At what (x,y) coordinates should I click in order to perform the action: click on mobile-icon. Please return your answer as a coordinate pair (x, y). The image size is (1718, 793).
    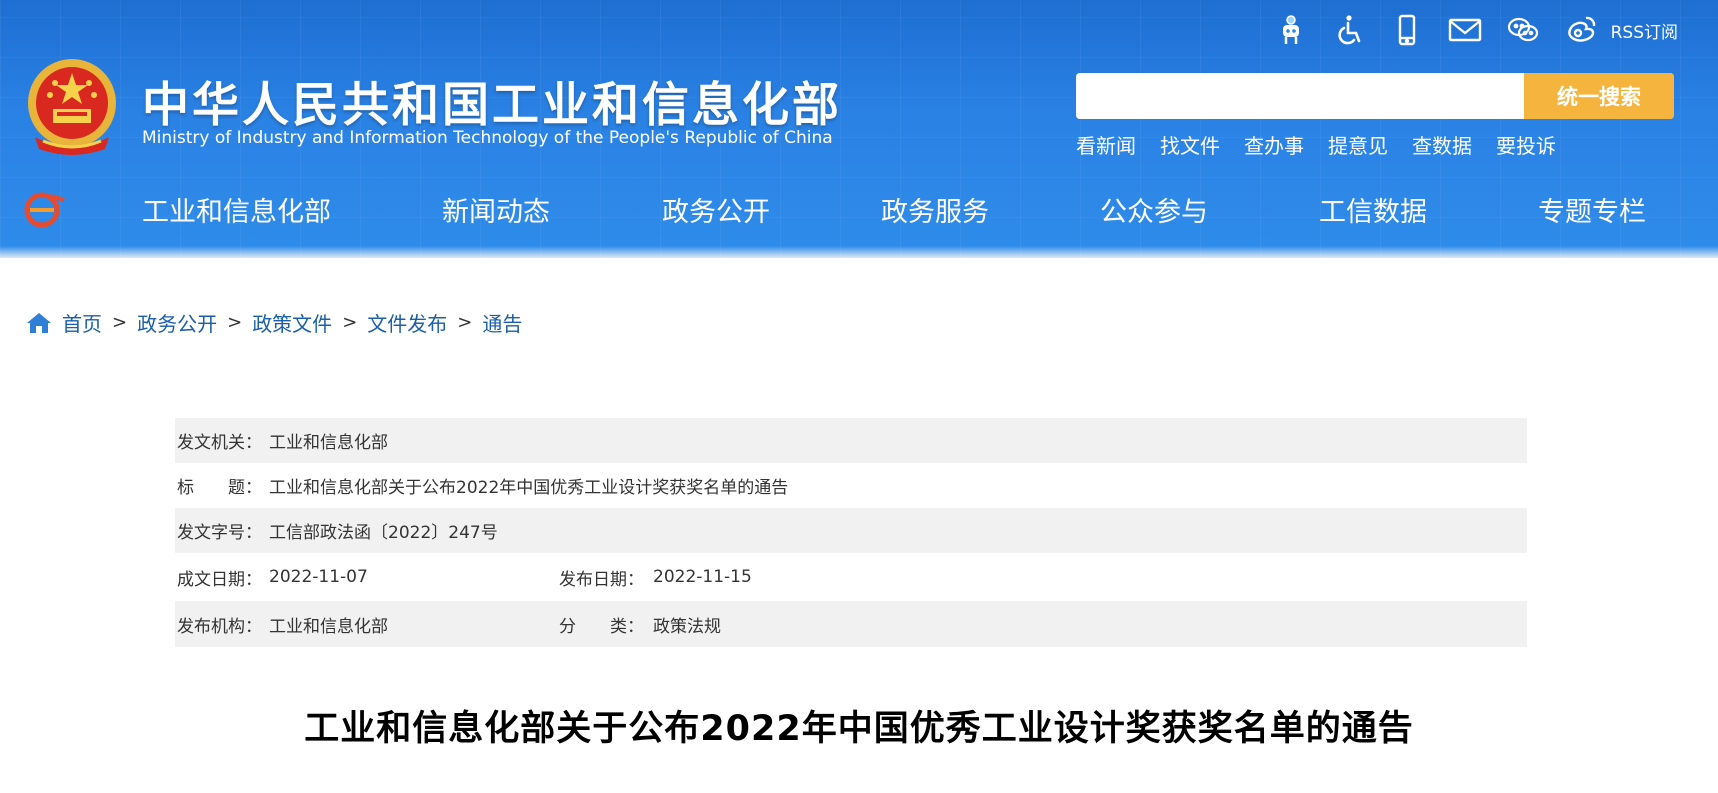
    Looking at the image, I should click on (1407, 30).